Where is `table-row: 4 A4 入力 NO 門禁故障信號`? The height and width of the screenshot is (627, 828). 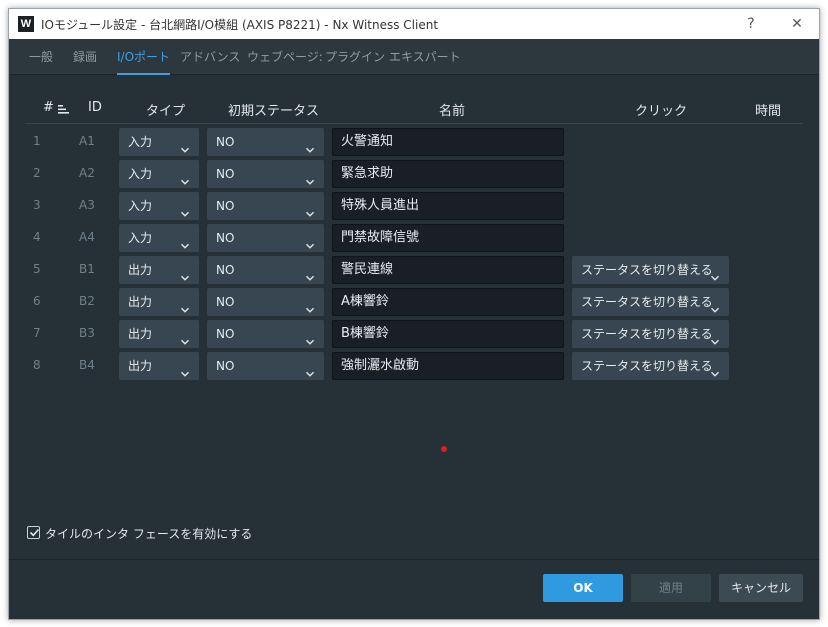
table-row: 4 A4 入力 NO 門禁故障信號 is located at coordinates (414, 238).